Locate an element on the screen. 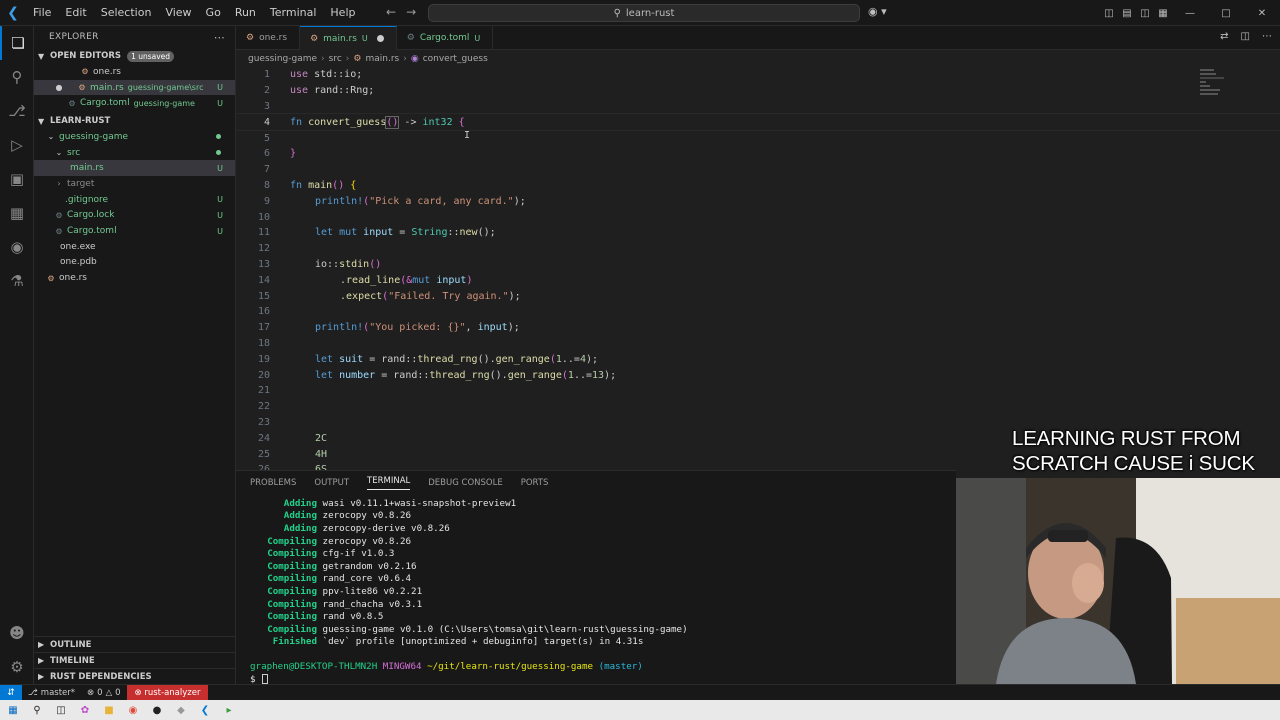  tree-file-one-rs: ⚙ one.rs is located at coordinates (134, 278).